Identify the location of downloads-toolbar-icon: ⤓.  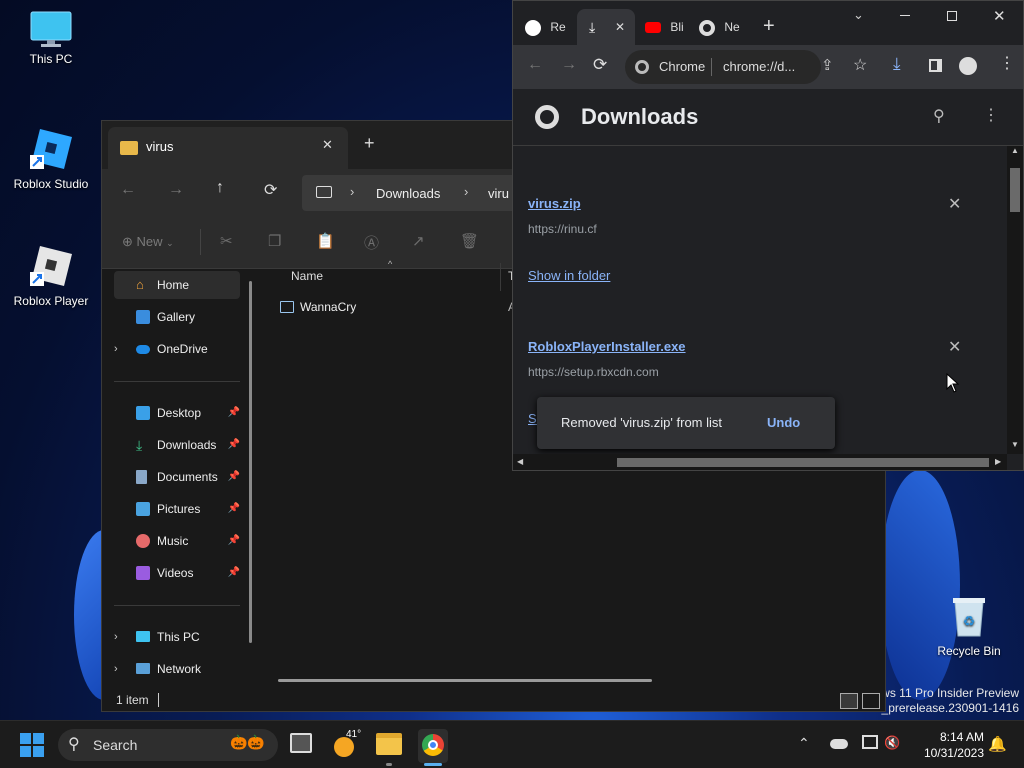
(897, 64).